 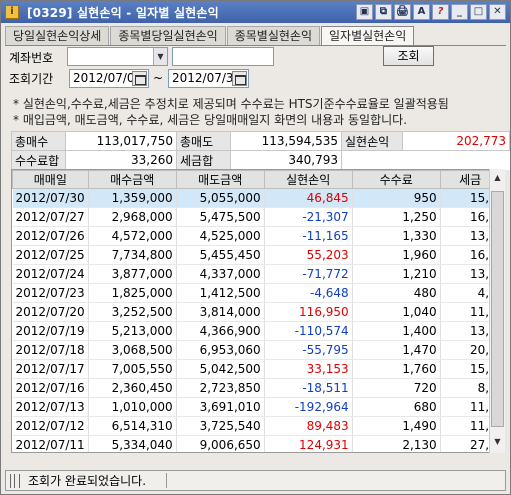 What do you see at coordinates (31, 57) in the screenshot?
I see `account-row: 계좌번호` at bounding box center [31, 57].